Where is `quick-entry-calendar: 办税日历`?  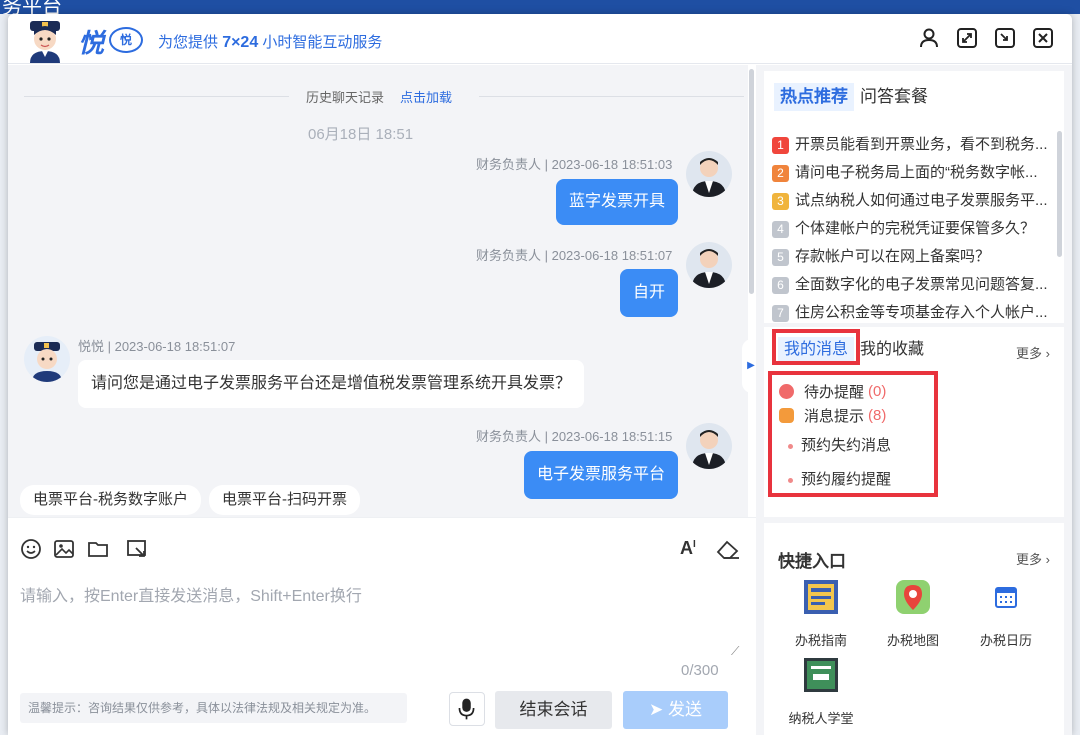 quick-entry-calendar: 办税日历 is located at coordinates (1006, 614).